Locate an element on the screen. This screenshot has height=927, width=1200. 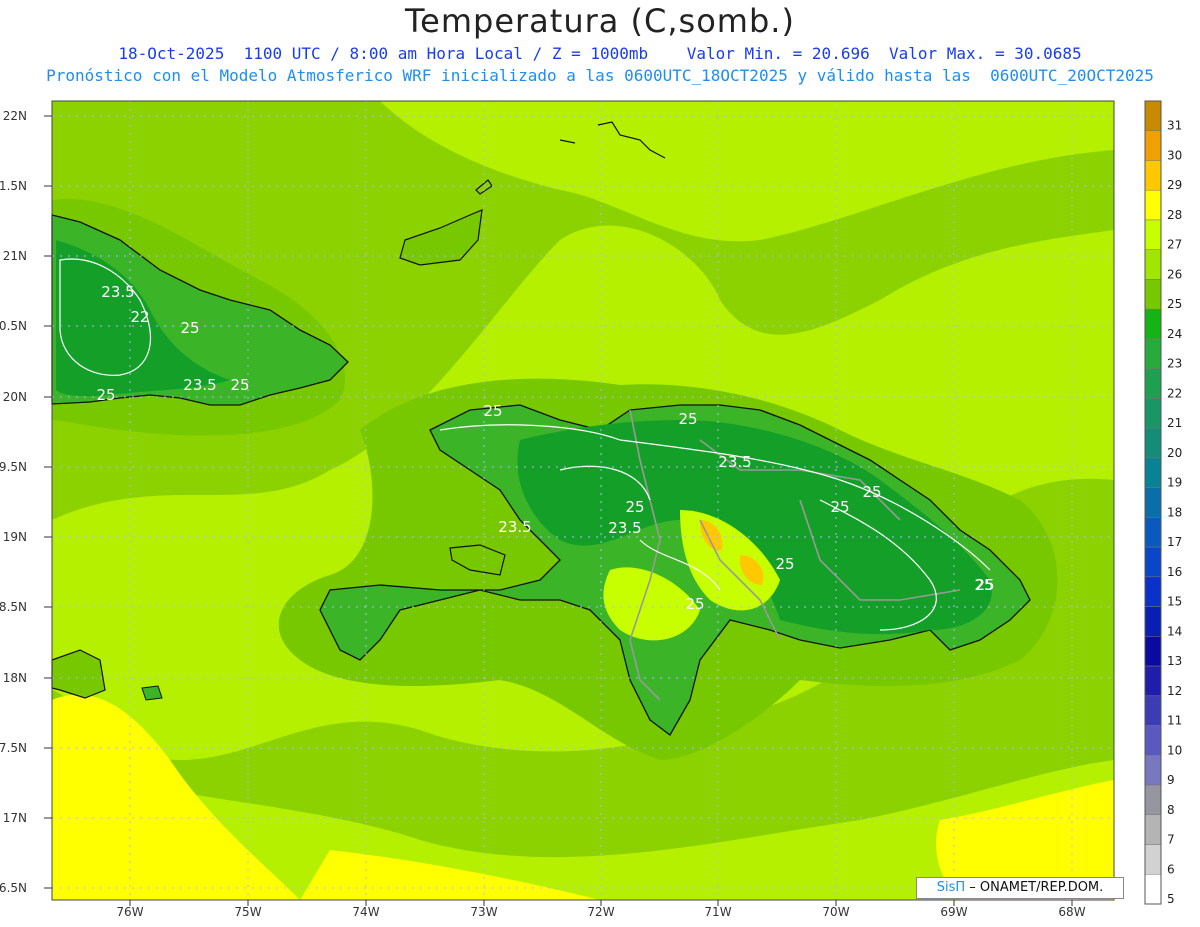
lon-tick-label: 75W is located at coordinates (247, 912).